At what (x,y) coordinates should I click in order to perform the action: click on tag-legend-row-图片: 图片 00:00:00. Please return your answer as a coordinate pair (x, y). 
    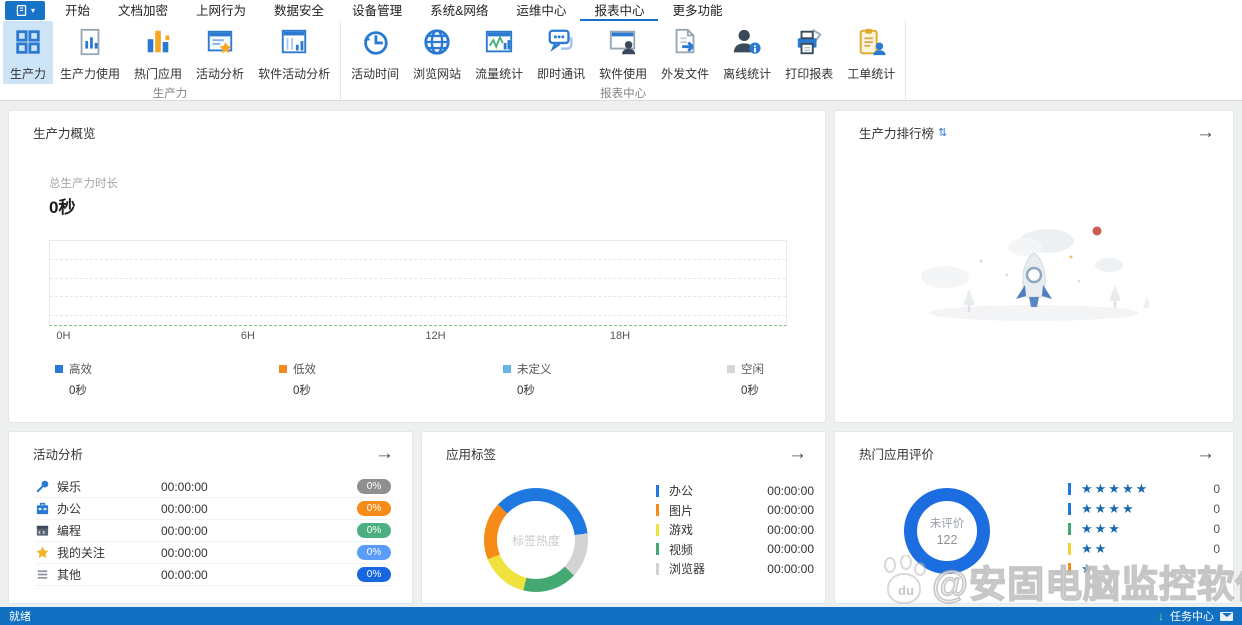
    Looking at the image, I should click on (735, 511).